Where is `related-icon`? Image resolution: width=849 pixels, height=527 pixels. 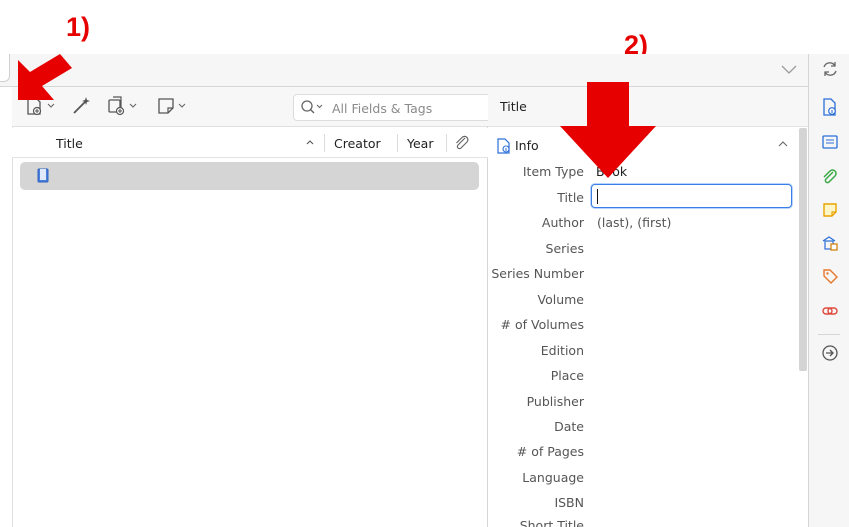 related-icon is located at coordinates (830, 311).